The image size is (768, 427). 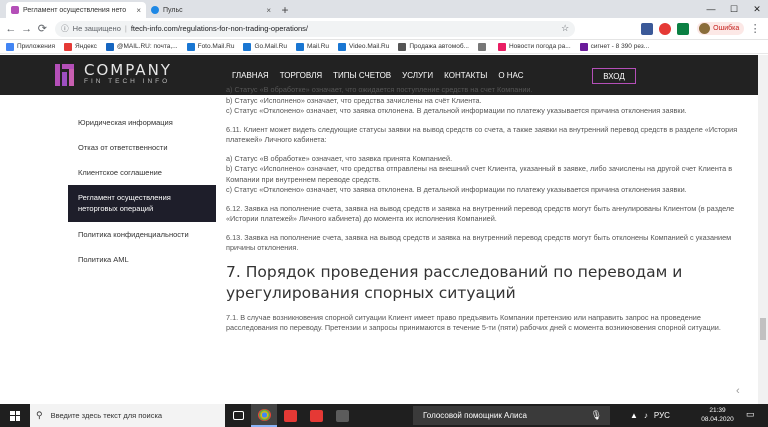 I want to click on info-icon: ⓘ, so click(x=65, y=28).